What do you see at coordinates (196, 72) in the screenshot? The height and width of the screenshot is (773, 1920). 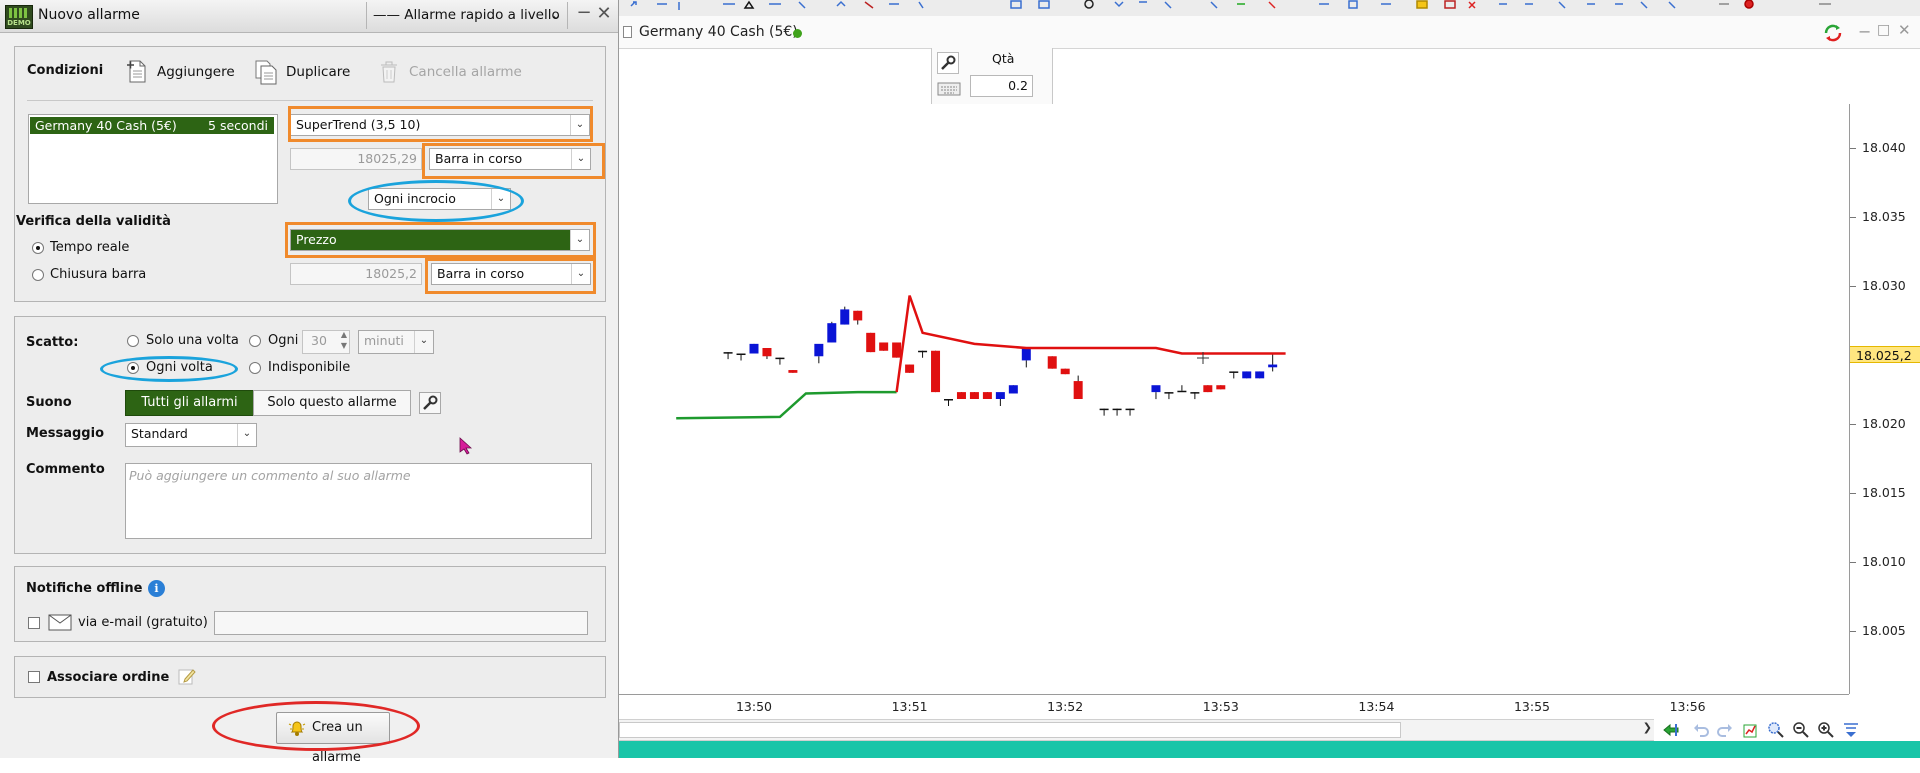 I see `add-label: Aggiungere` at bounding box center [196, 72].